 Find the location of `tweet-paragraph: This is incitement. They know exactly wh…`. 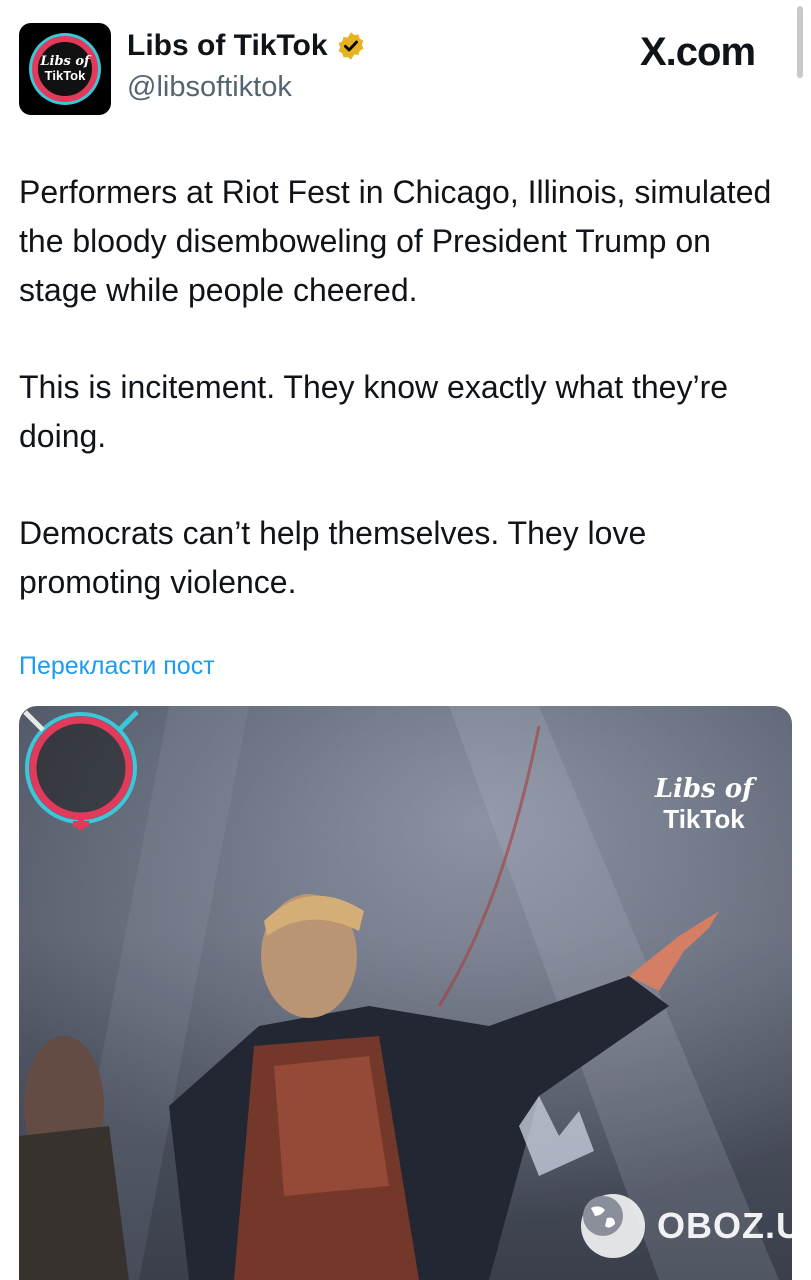

tweet-paragraph: This is incitement. They know exactly wh… is located at coordinates (374, 411).